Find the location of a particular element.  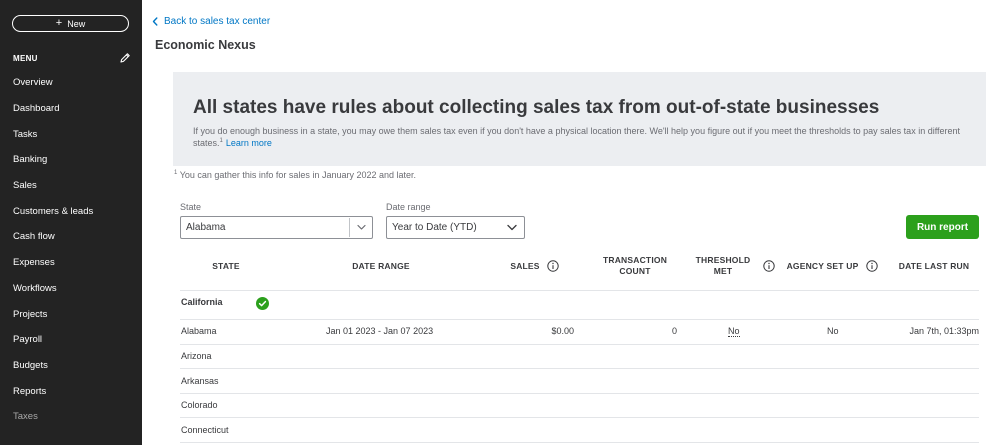

check-circle-icon is located at coordinates (262, 303).